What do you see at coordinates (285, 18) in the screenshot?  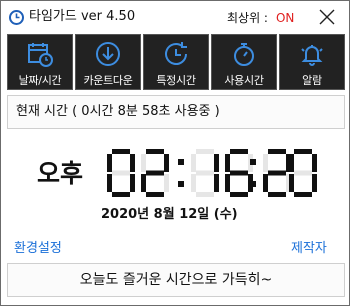 I see `always-on-top-value: ON` at bounding box center [285, 18].